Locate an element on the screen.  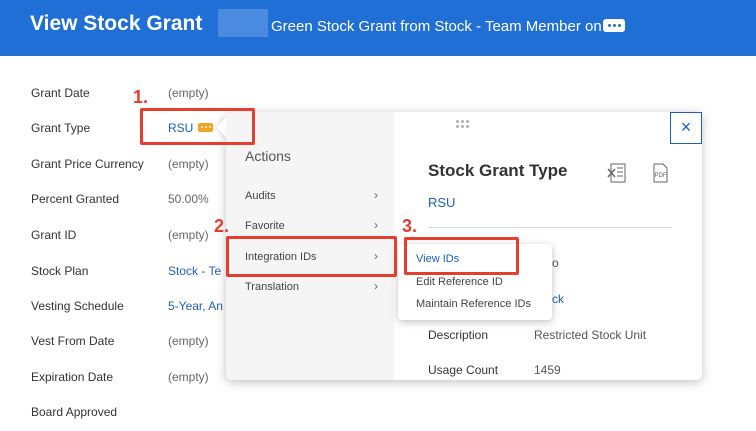
action-item-translation: Translation is located at coordinates (272, 287).